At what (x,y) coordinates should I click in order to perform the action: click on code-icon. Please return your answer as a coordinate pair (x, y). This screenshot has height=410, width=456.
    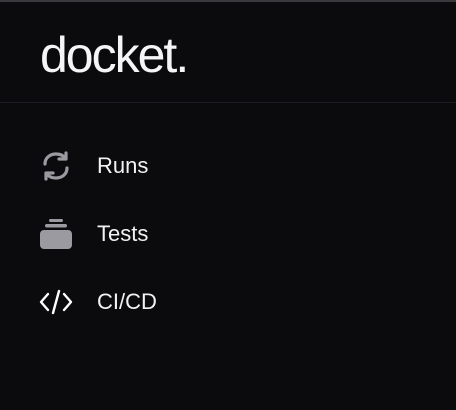
    Looking at the image, I should click on (56, 302).